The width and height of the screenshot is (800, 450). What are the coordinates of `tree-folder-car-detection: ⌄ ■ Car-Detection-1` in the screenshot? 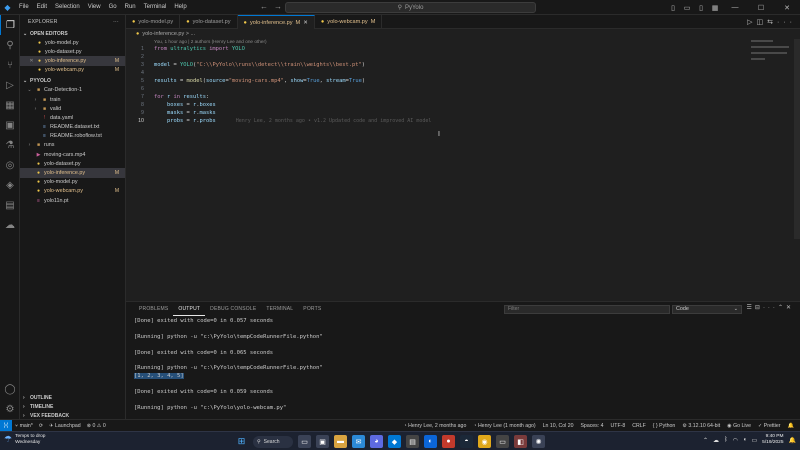 It's located at (72, 90).